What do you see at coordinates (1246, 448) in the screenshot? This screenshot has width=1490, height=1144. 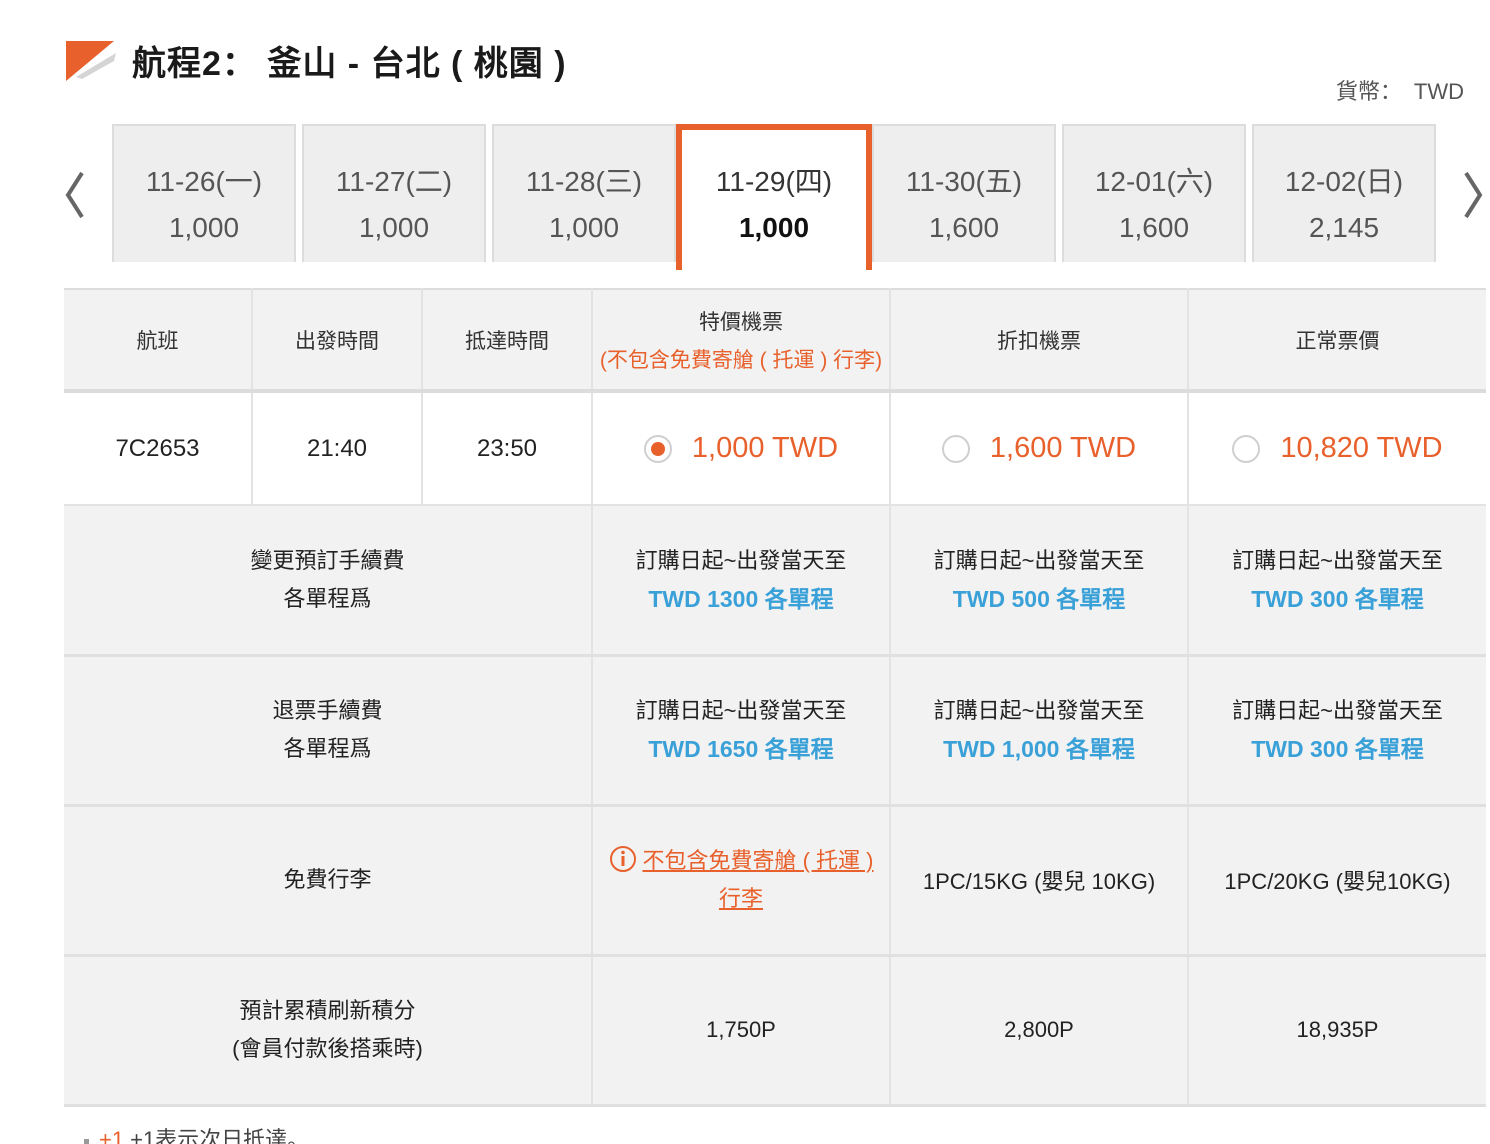 I see `normal-fare-radio` at bounding box center [1246, 448].